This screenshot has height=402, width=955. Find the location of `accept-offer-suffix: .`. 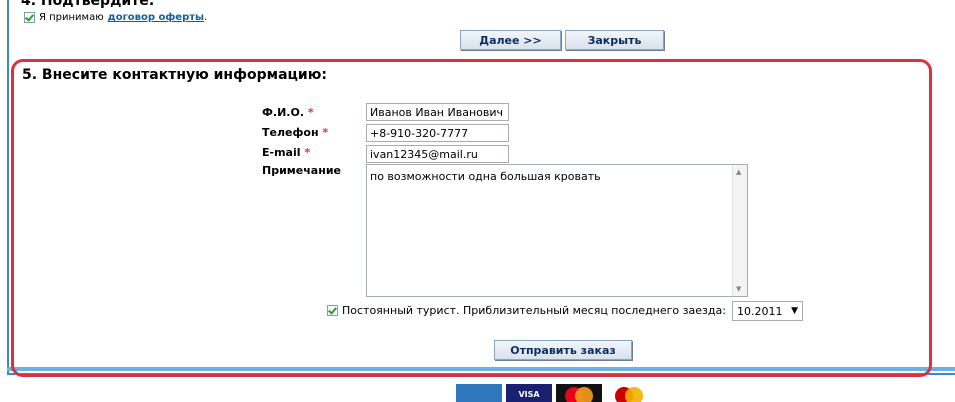

accept-offer-suffix: . is located at coordinates (206, 17).